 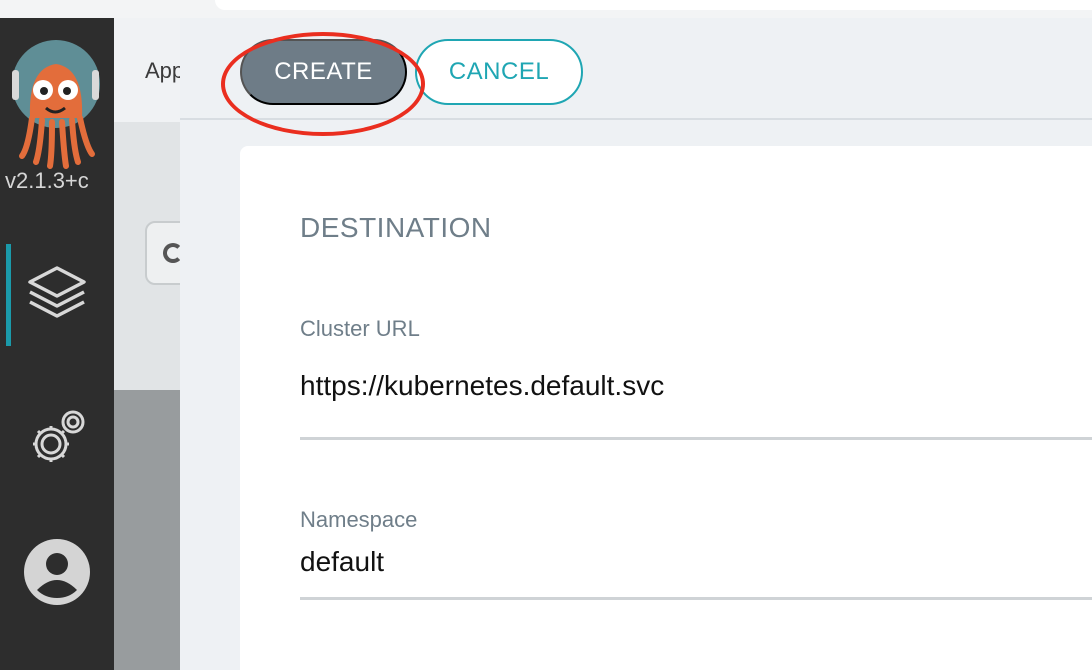 I want to click on cluster-url-input: https://kubernetes.default.svc, so click(x=482, y=386).